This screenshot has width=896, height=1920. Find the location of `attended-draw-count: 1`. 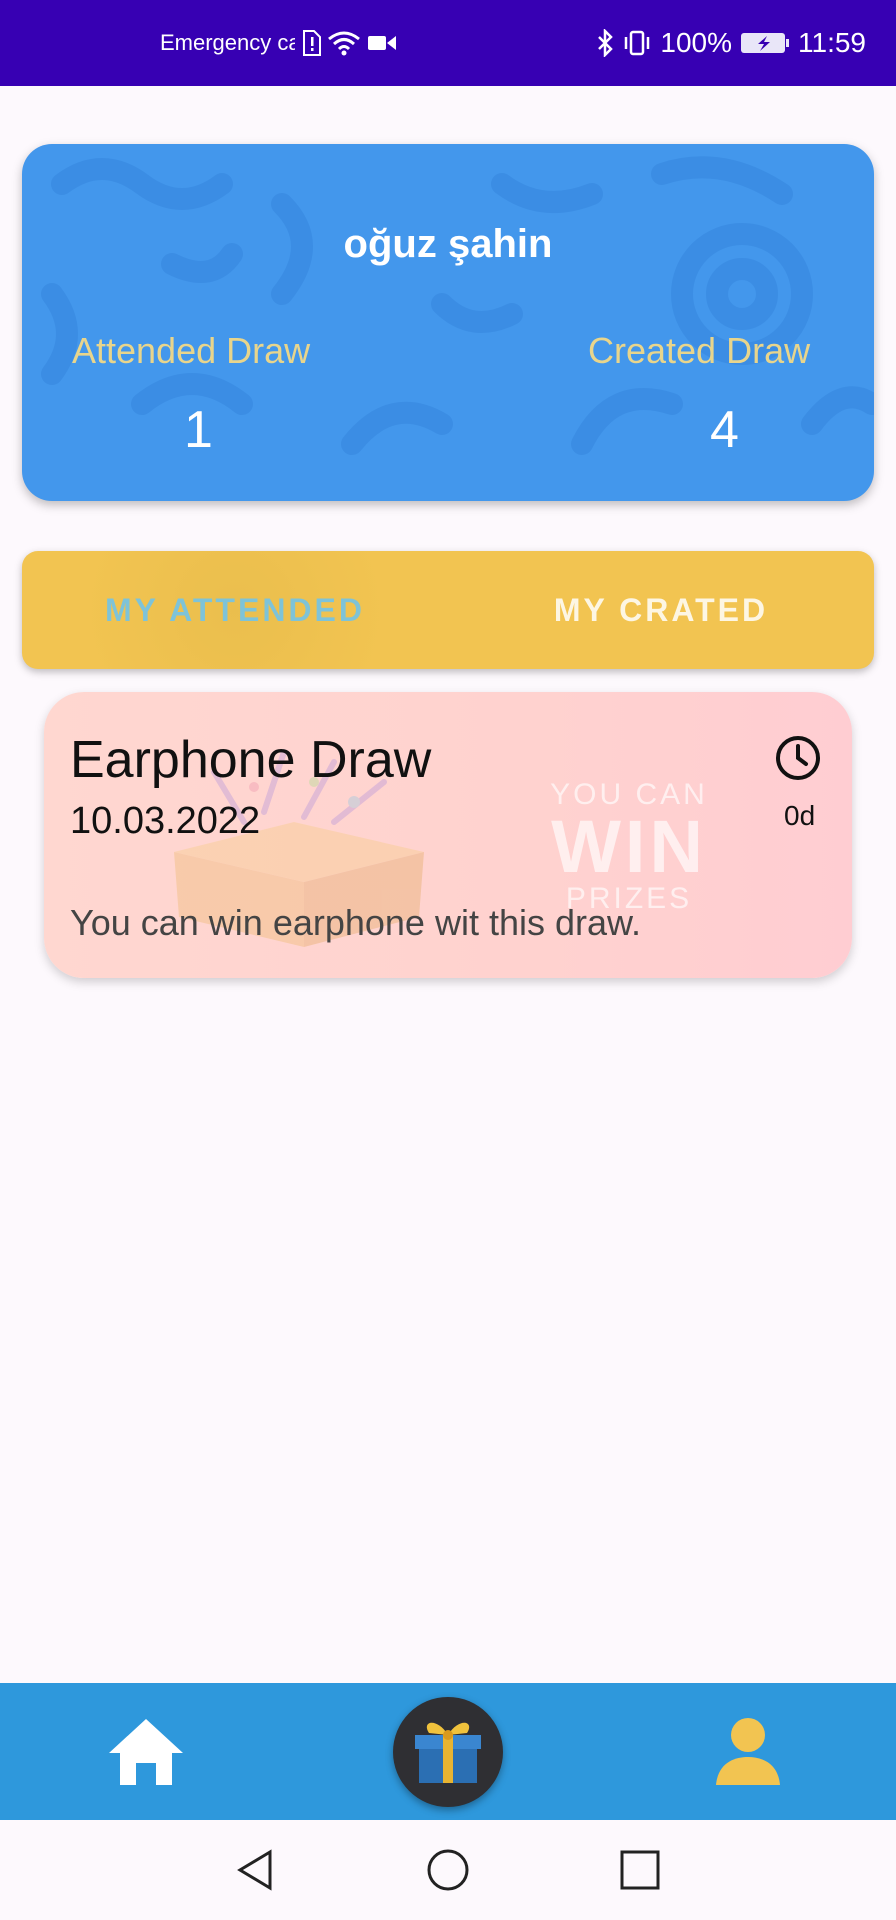

attended-draw-count: 1 is located at coordinates (198, 430).